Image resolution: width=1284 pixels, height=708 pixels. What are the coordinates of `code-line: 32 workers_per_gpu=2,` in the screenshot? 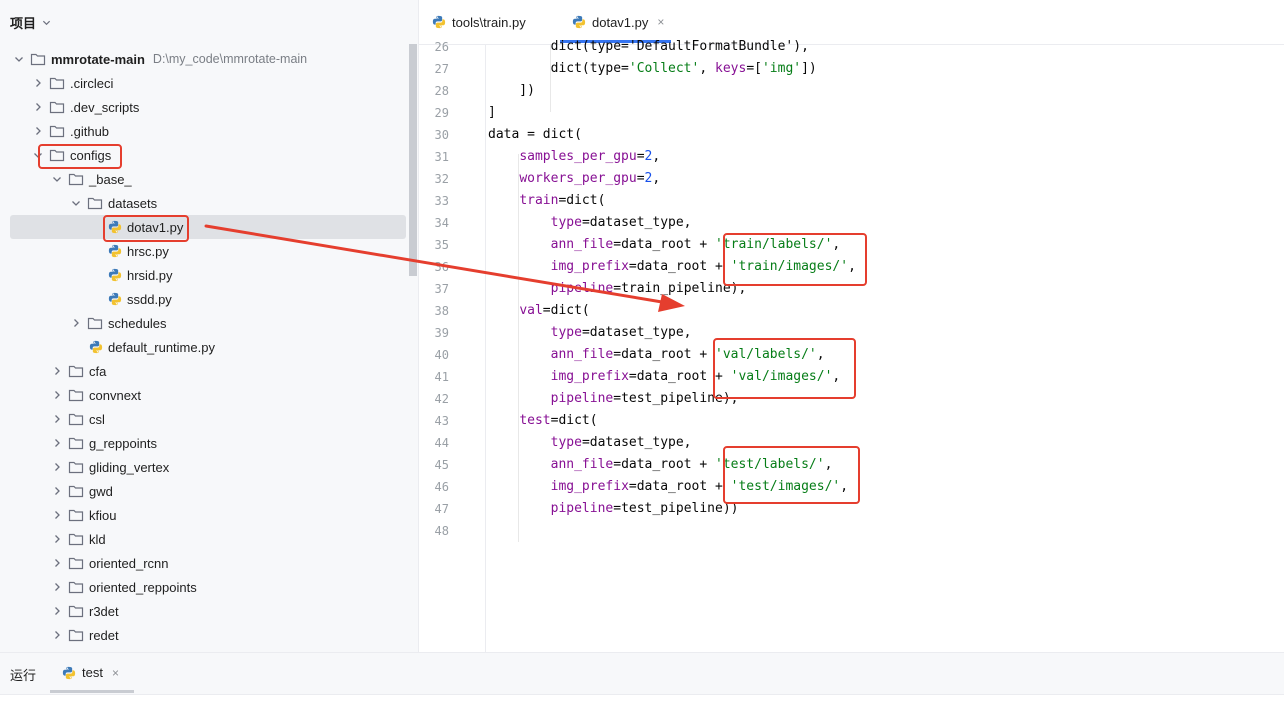 It's located at (851, 179).